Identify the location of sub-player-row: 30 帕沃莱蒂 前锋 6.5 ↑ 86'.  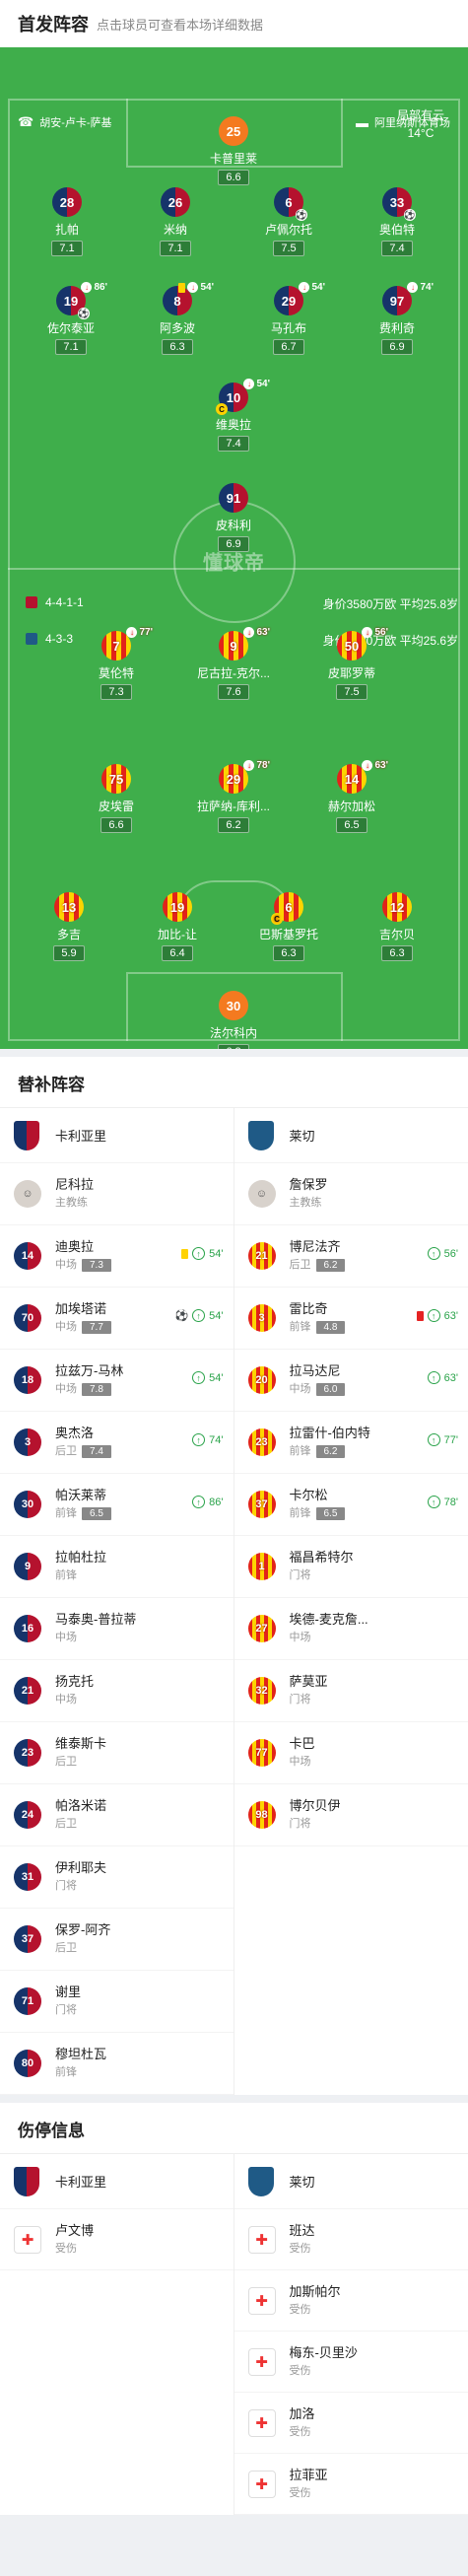
(117, 1505).